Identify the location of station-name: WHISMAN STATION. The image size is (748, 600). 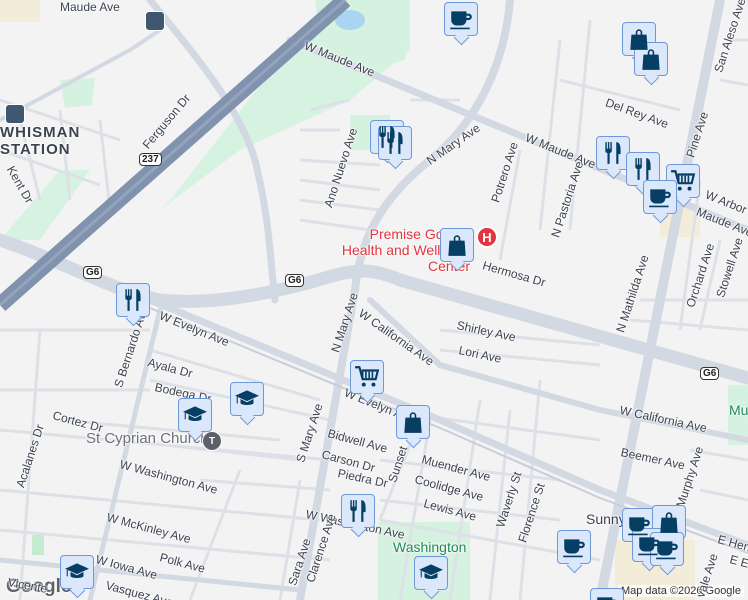
(40, 141).